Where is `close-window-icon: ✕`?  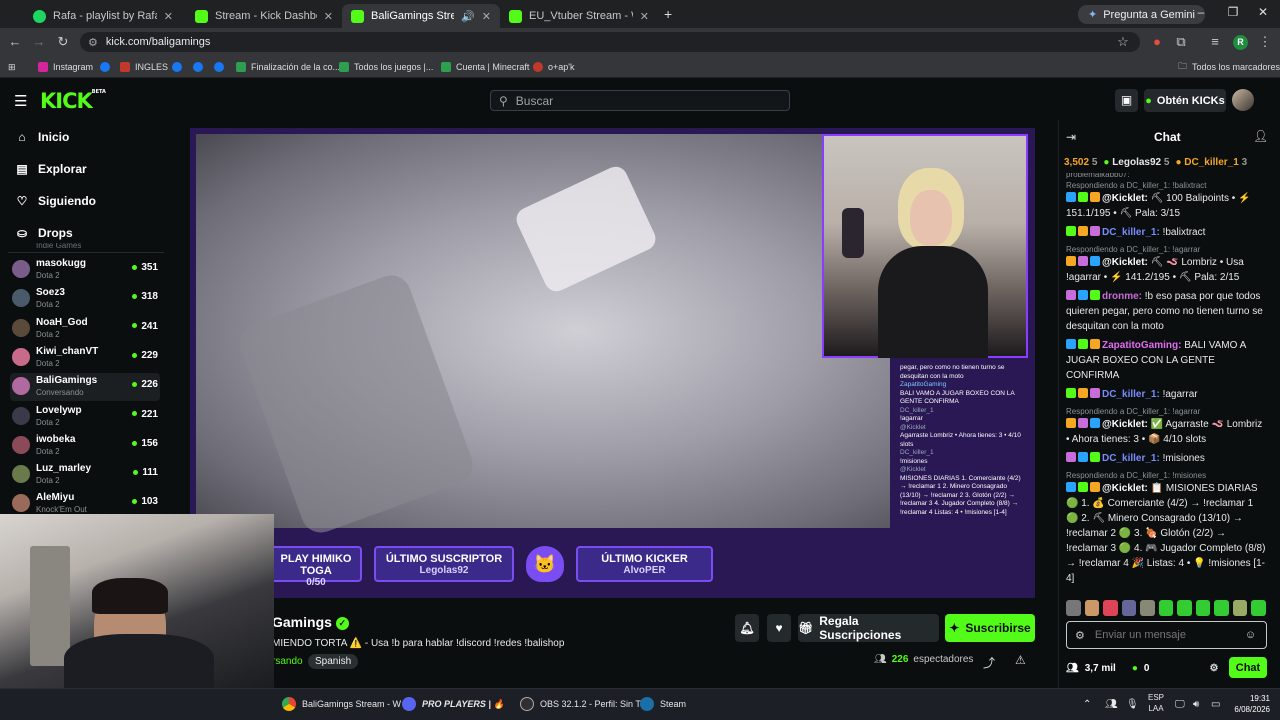 close-window-icon: ✕ is located at coordinates (1263, 12).